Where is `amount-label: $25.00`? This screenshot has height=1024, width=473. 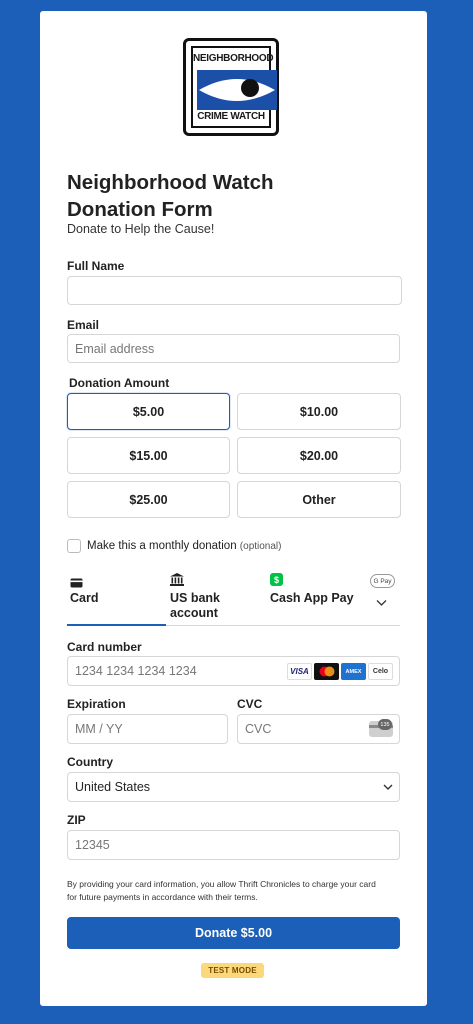
amount-label: $25.00 is located at coordinates (148, 499).